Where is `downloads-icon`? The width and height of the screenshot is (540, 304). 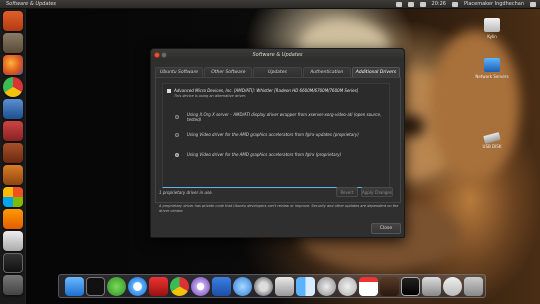
downloads-icon is located at coordinates (74, 286).